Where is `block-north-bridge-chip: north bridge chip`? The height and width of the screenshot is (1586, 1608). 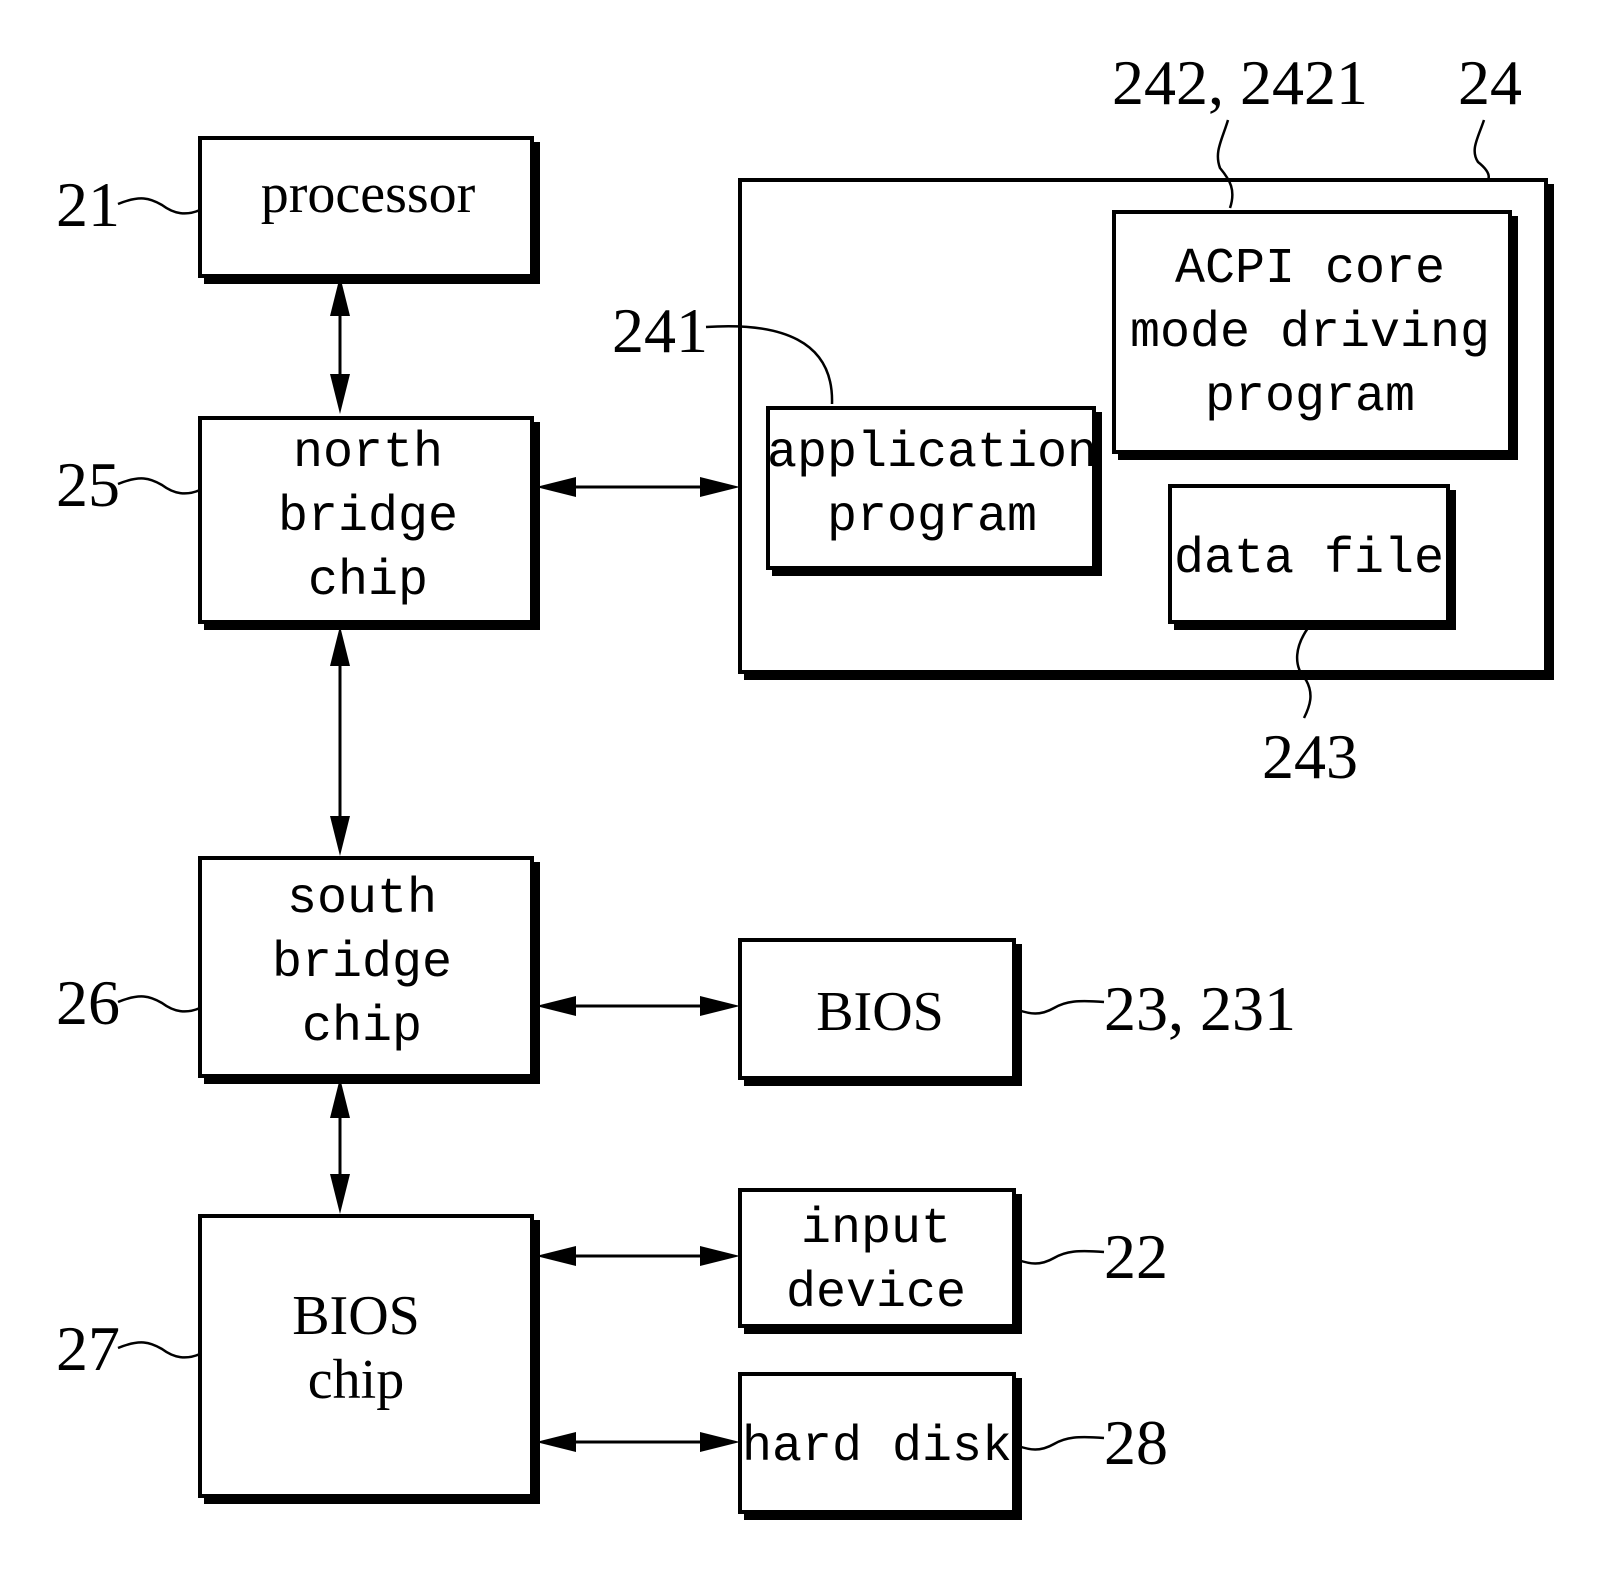 block-north-bridge-chip: north bridge chip is located at coordinates (369, 523).